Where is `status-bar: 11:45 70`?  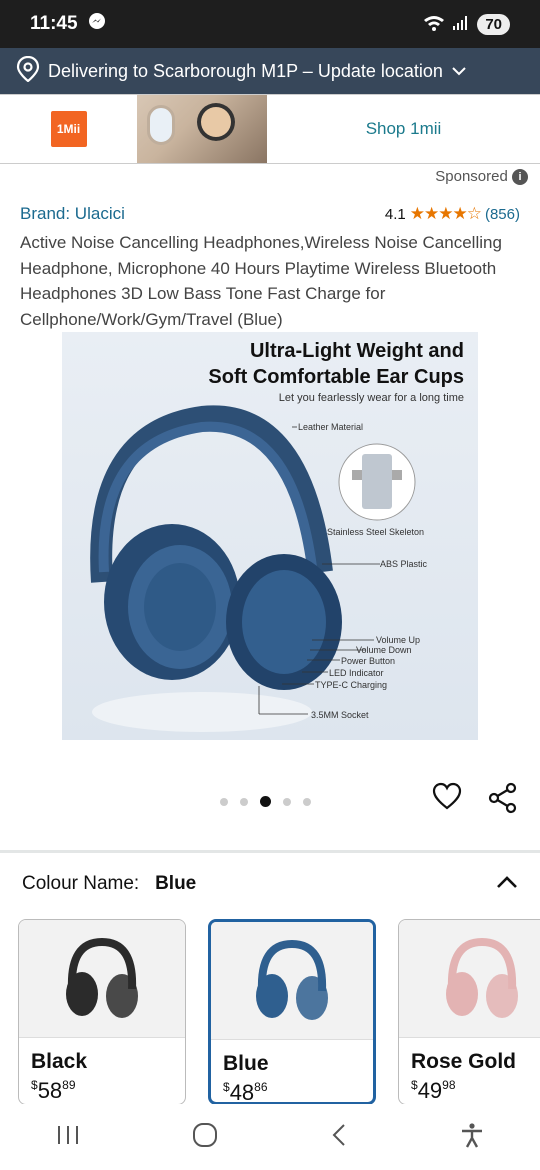
status-bar: 11:45 70 is located at coordinates (270, 24).